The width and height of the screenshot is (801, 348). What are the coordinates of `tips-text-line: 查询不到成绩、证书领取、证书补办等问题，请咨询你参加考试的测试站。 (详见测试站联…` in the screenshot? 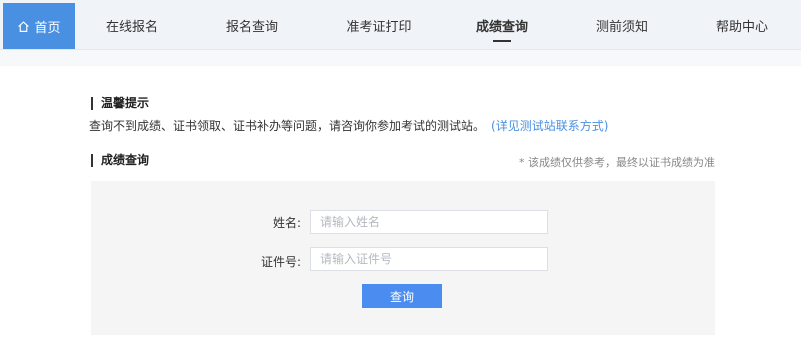 It's located at (348, 125).